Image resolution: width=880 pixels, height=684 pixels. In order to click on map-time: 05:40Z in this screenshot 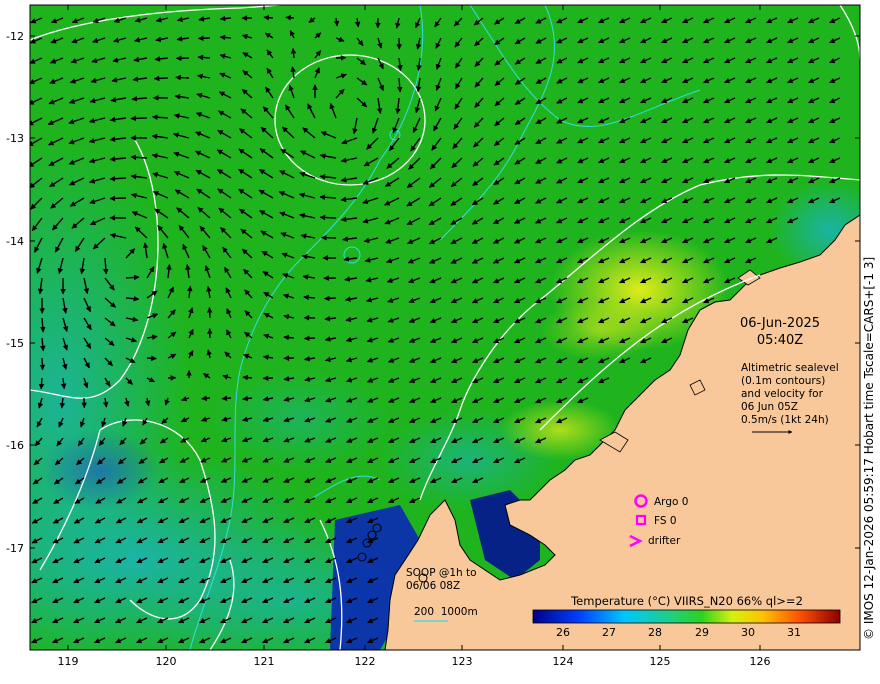, I will do `click(780, 340)`.